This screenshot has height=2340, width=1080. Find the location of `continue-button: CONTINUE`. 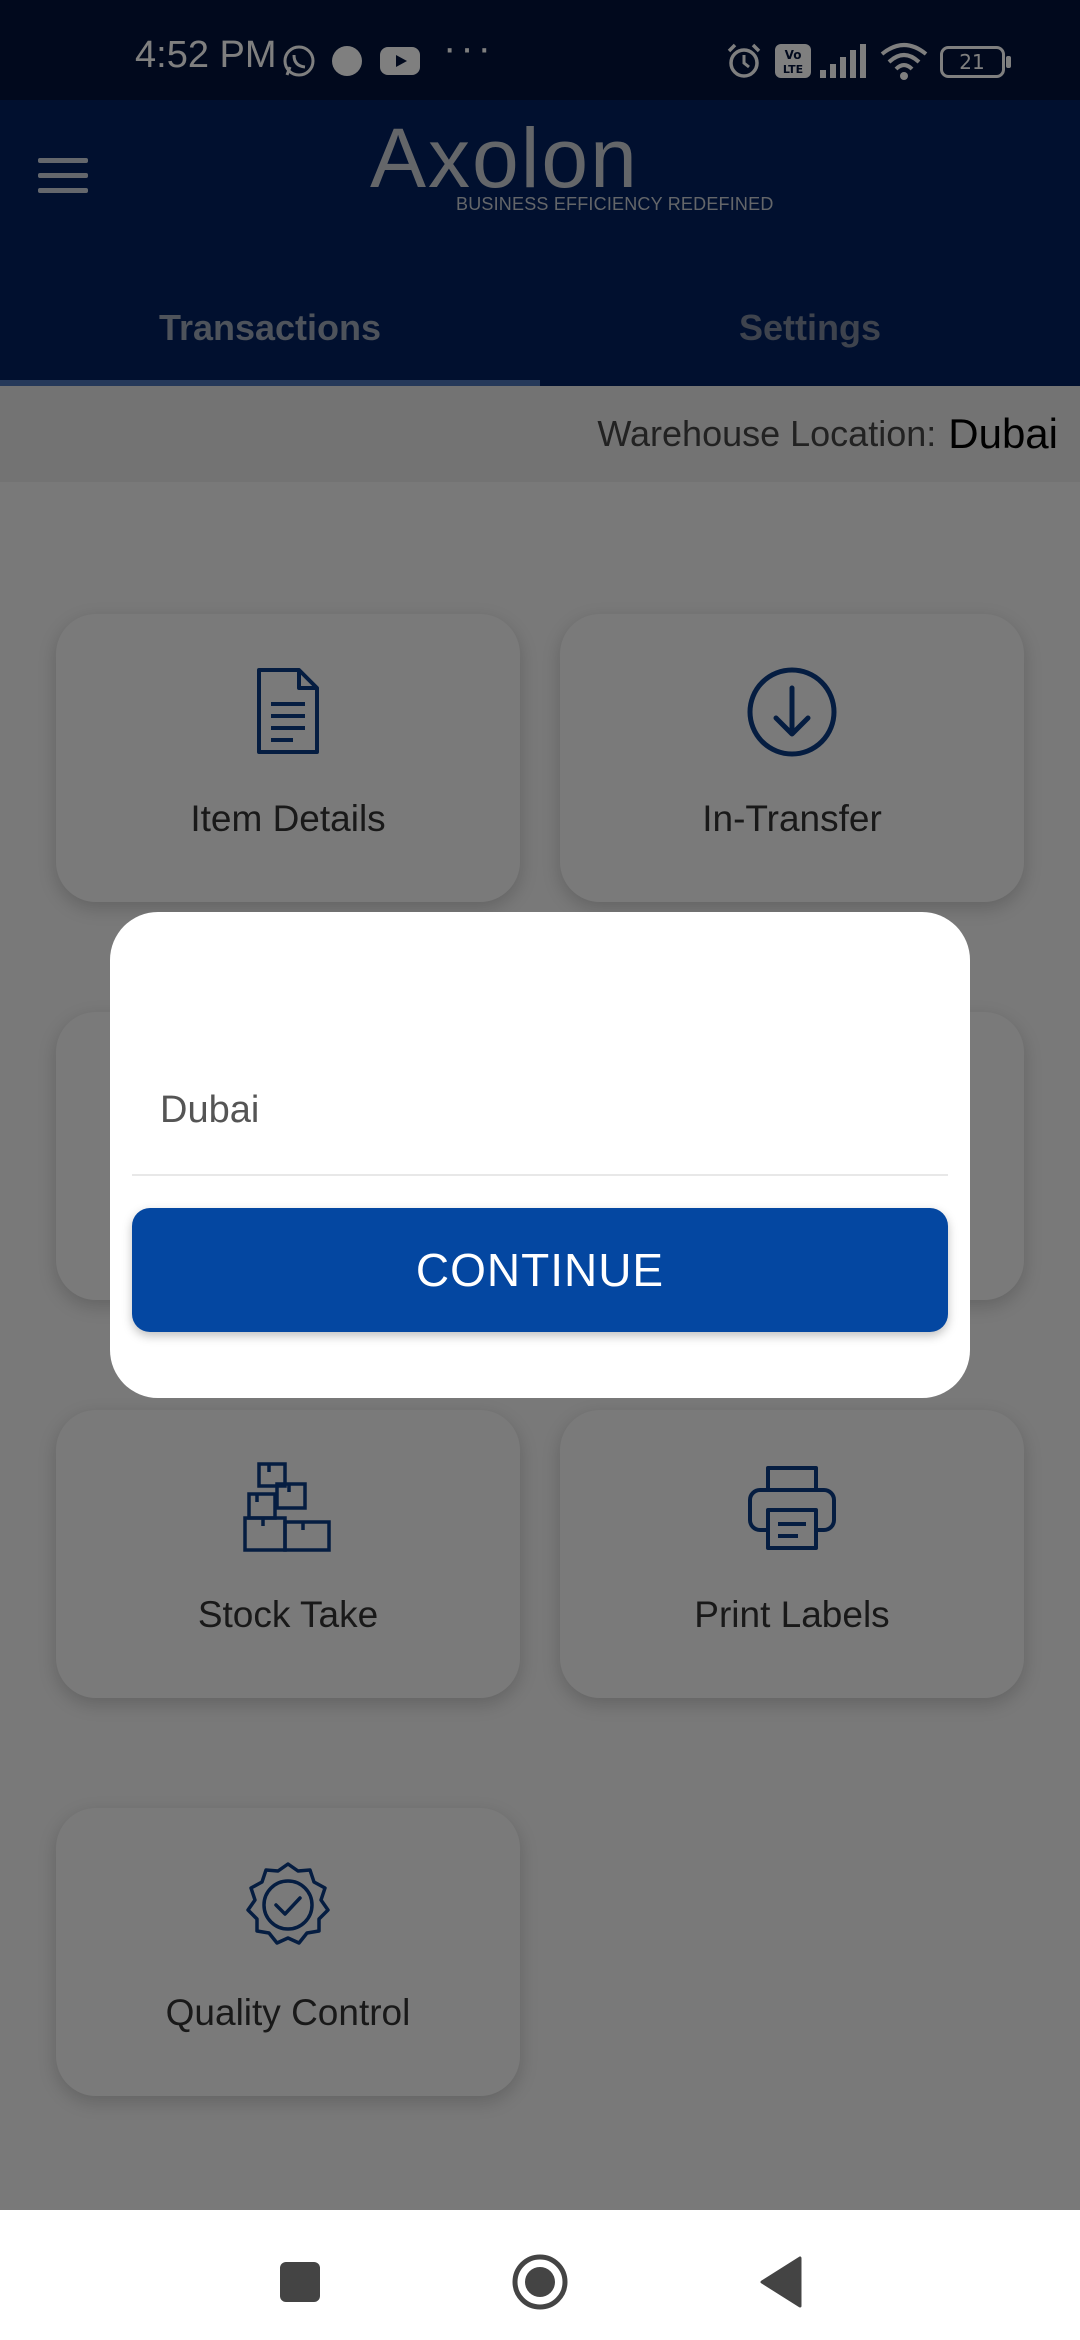

continue-button: CONTINUE is located at coordinates (540, 1270).